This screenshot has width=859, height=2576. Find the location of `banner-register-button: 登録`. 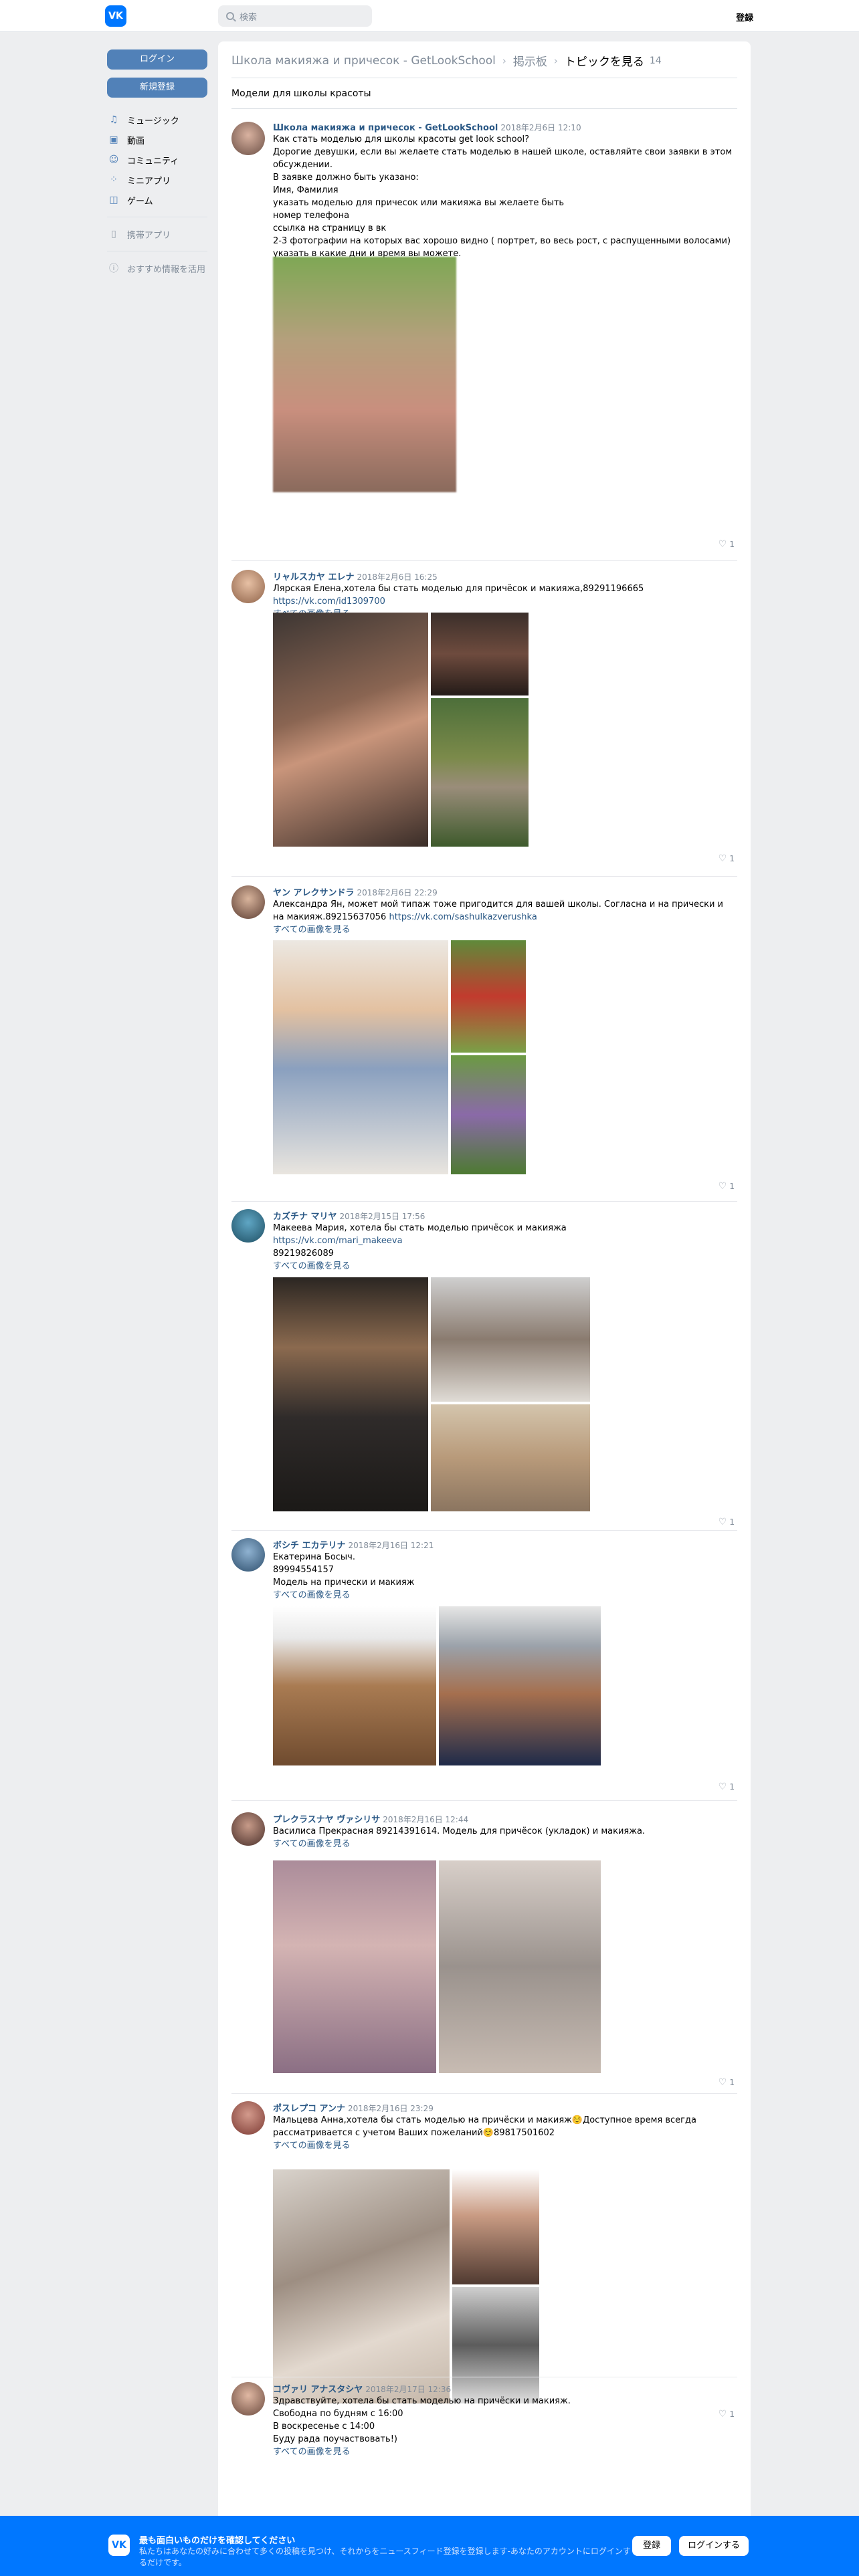

banner-register-button: 登録 is located at coordinates (651, 2546).